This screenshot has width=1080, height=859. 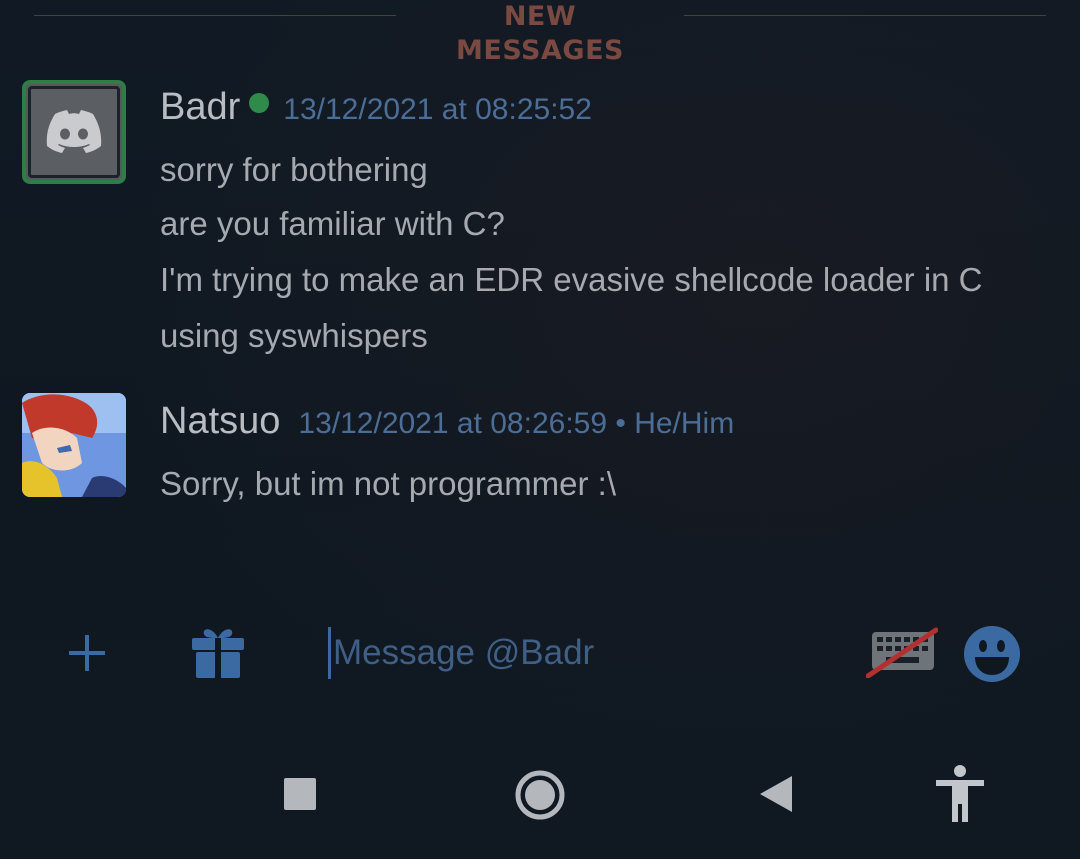 I want to click on plus-icon, so click(x=87, y=653).